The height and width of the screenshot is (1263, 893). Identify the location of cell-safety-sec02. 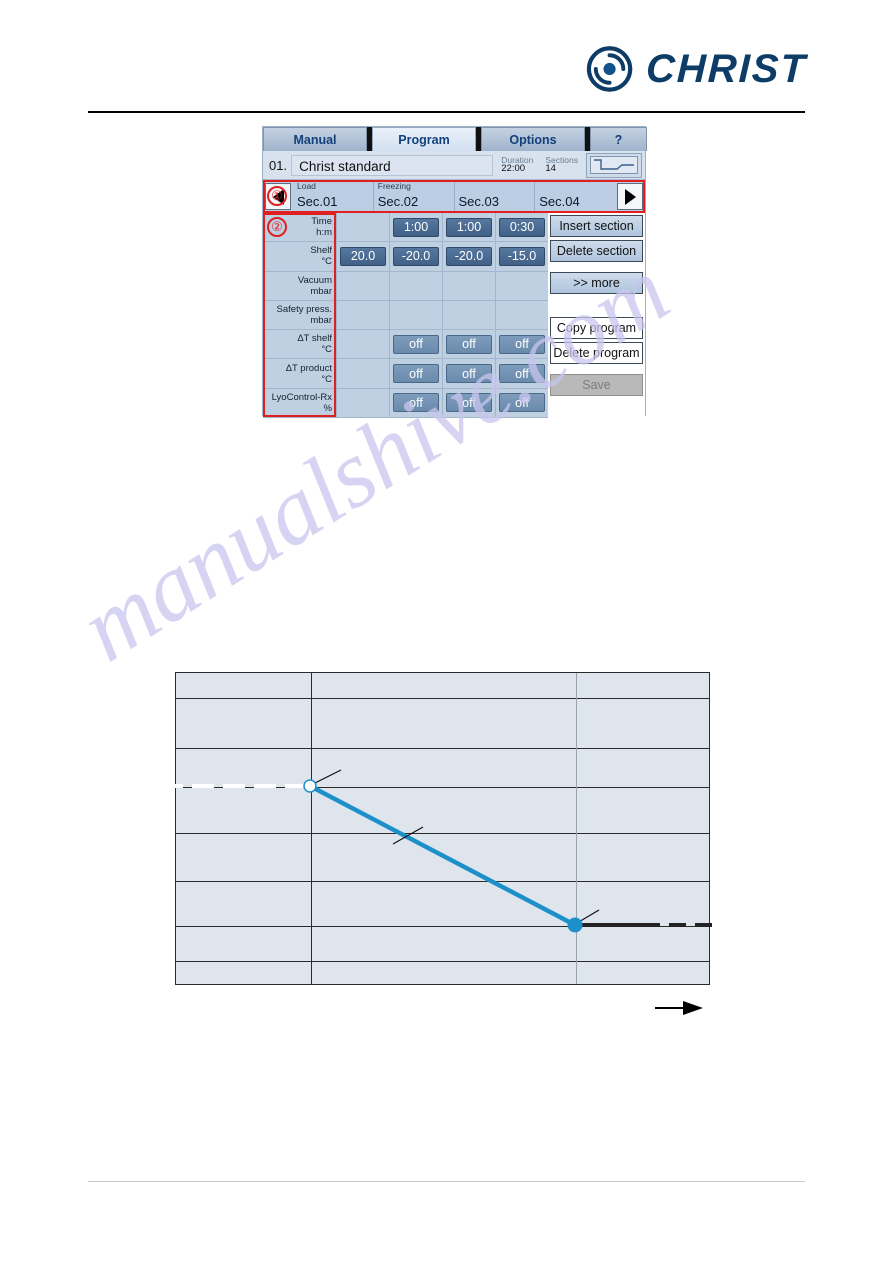
(415, 315).